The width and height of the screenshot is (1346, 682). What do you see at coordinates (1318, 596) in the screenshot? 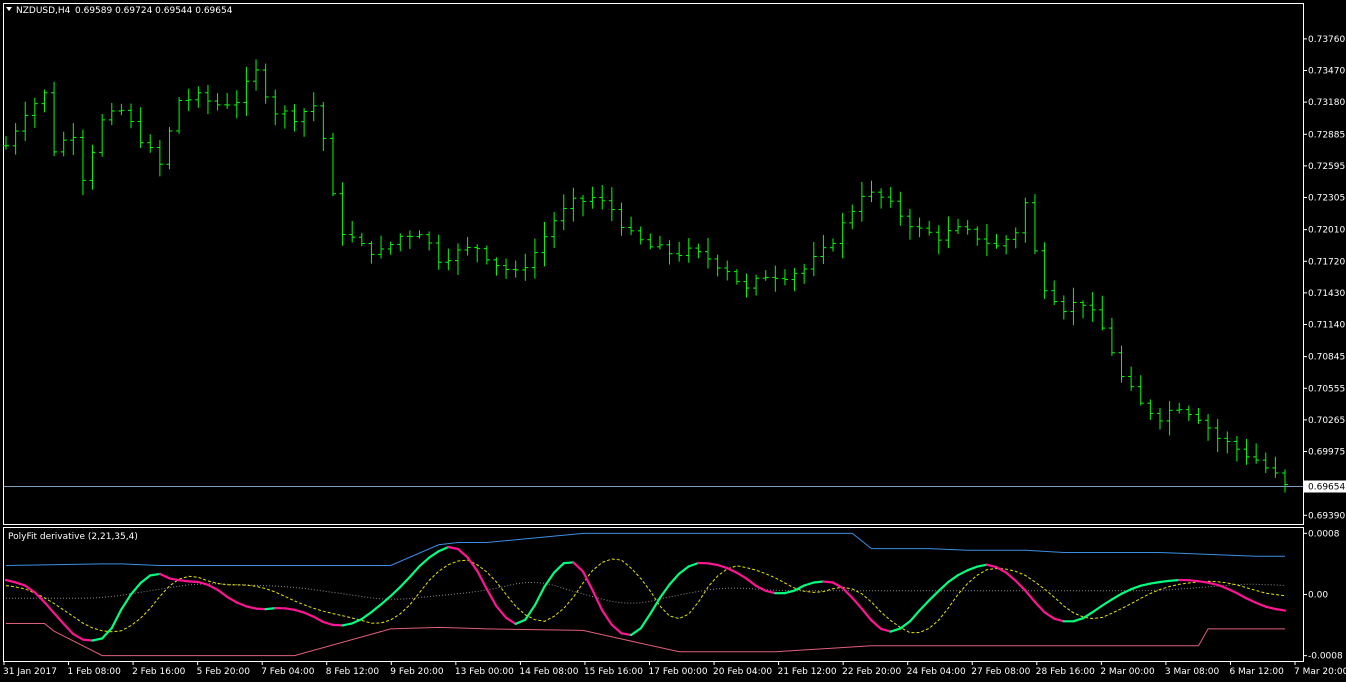
I see `indicator-tick-label: 0.00` at bounding box center [1318, 596].